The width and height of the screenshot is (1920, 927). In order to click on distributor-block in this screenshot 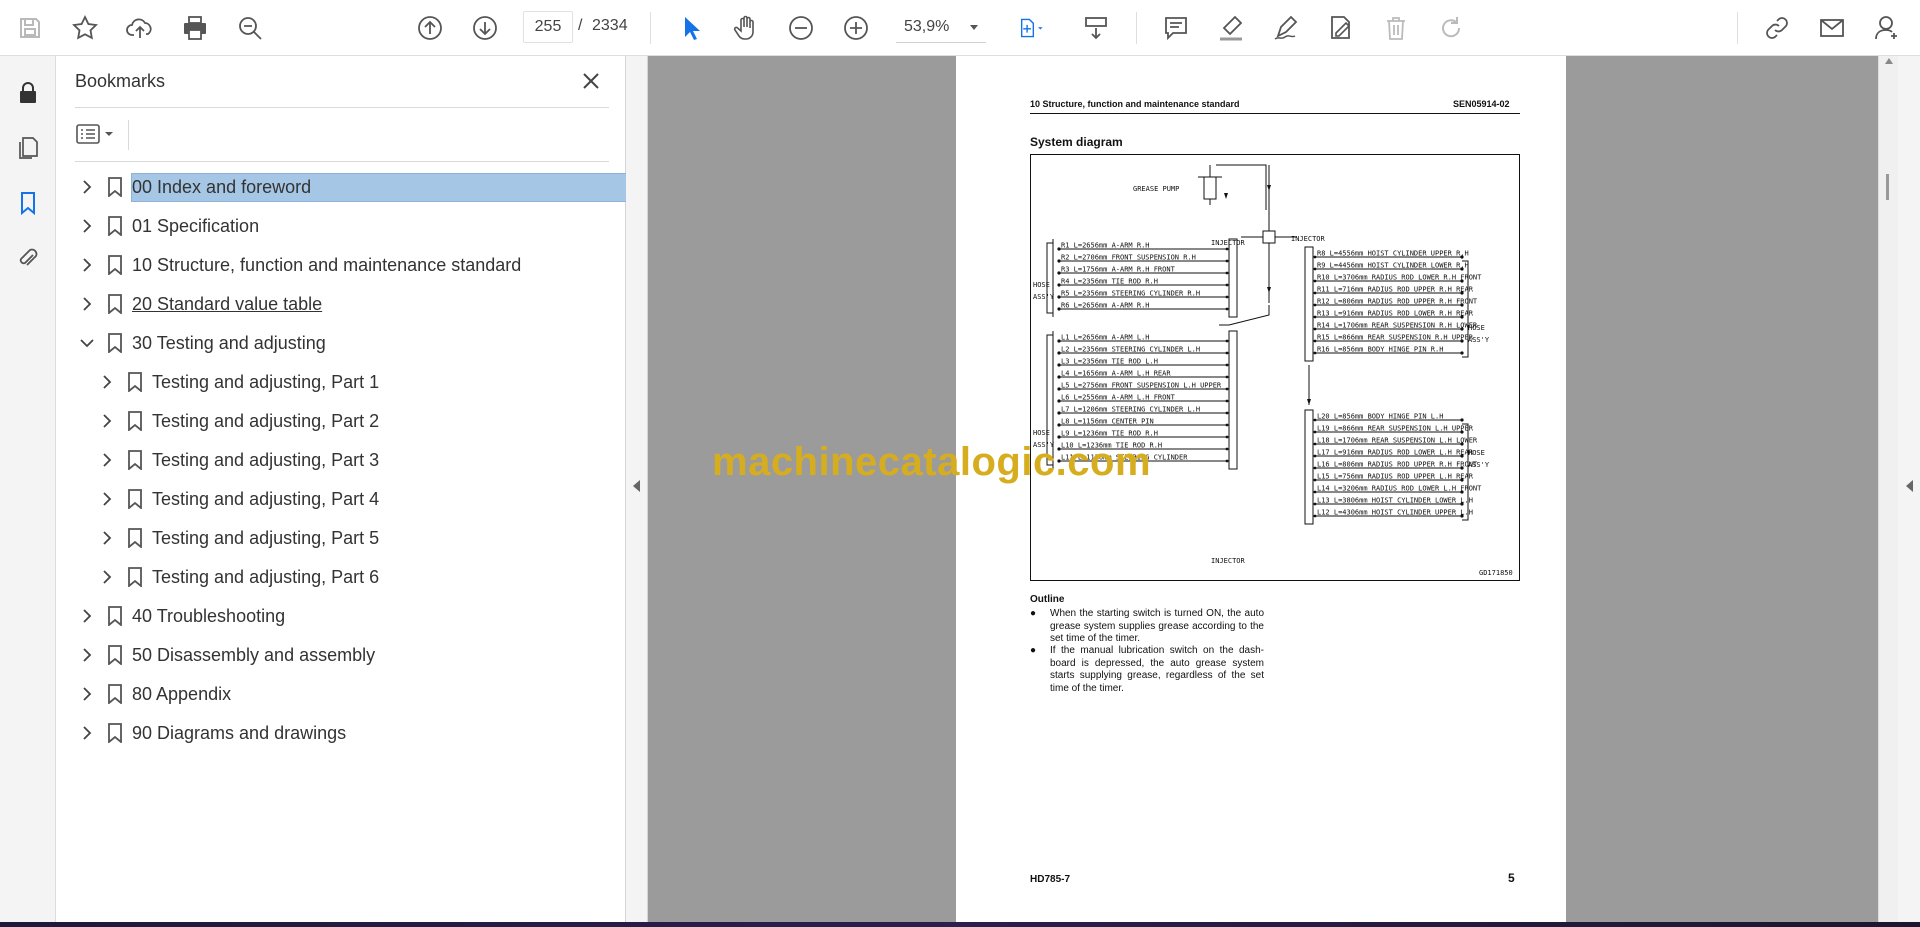, I will do `click(1269, 237)`.